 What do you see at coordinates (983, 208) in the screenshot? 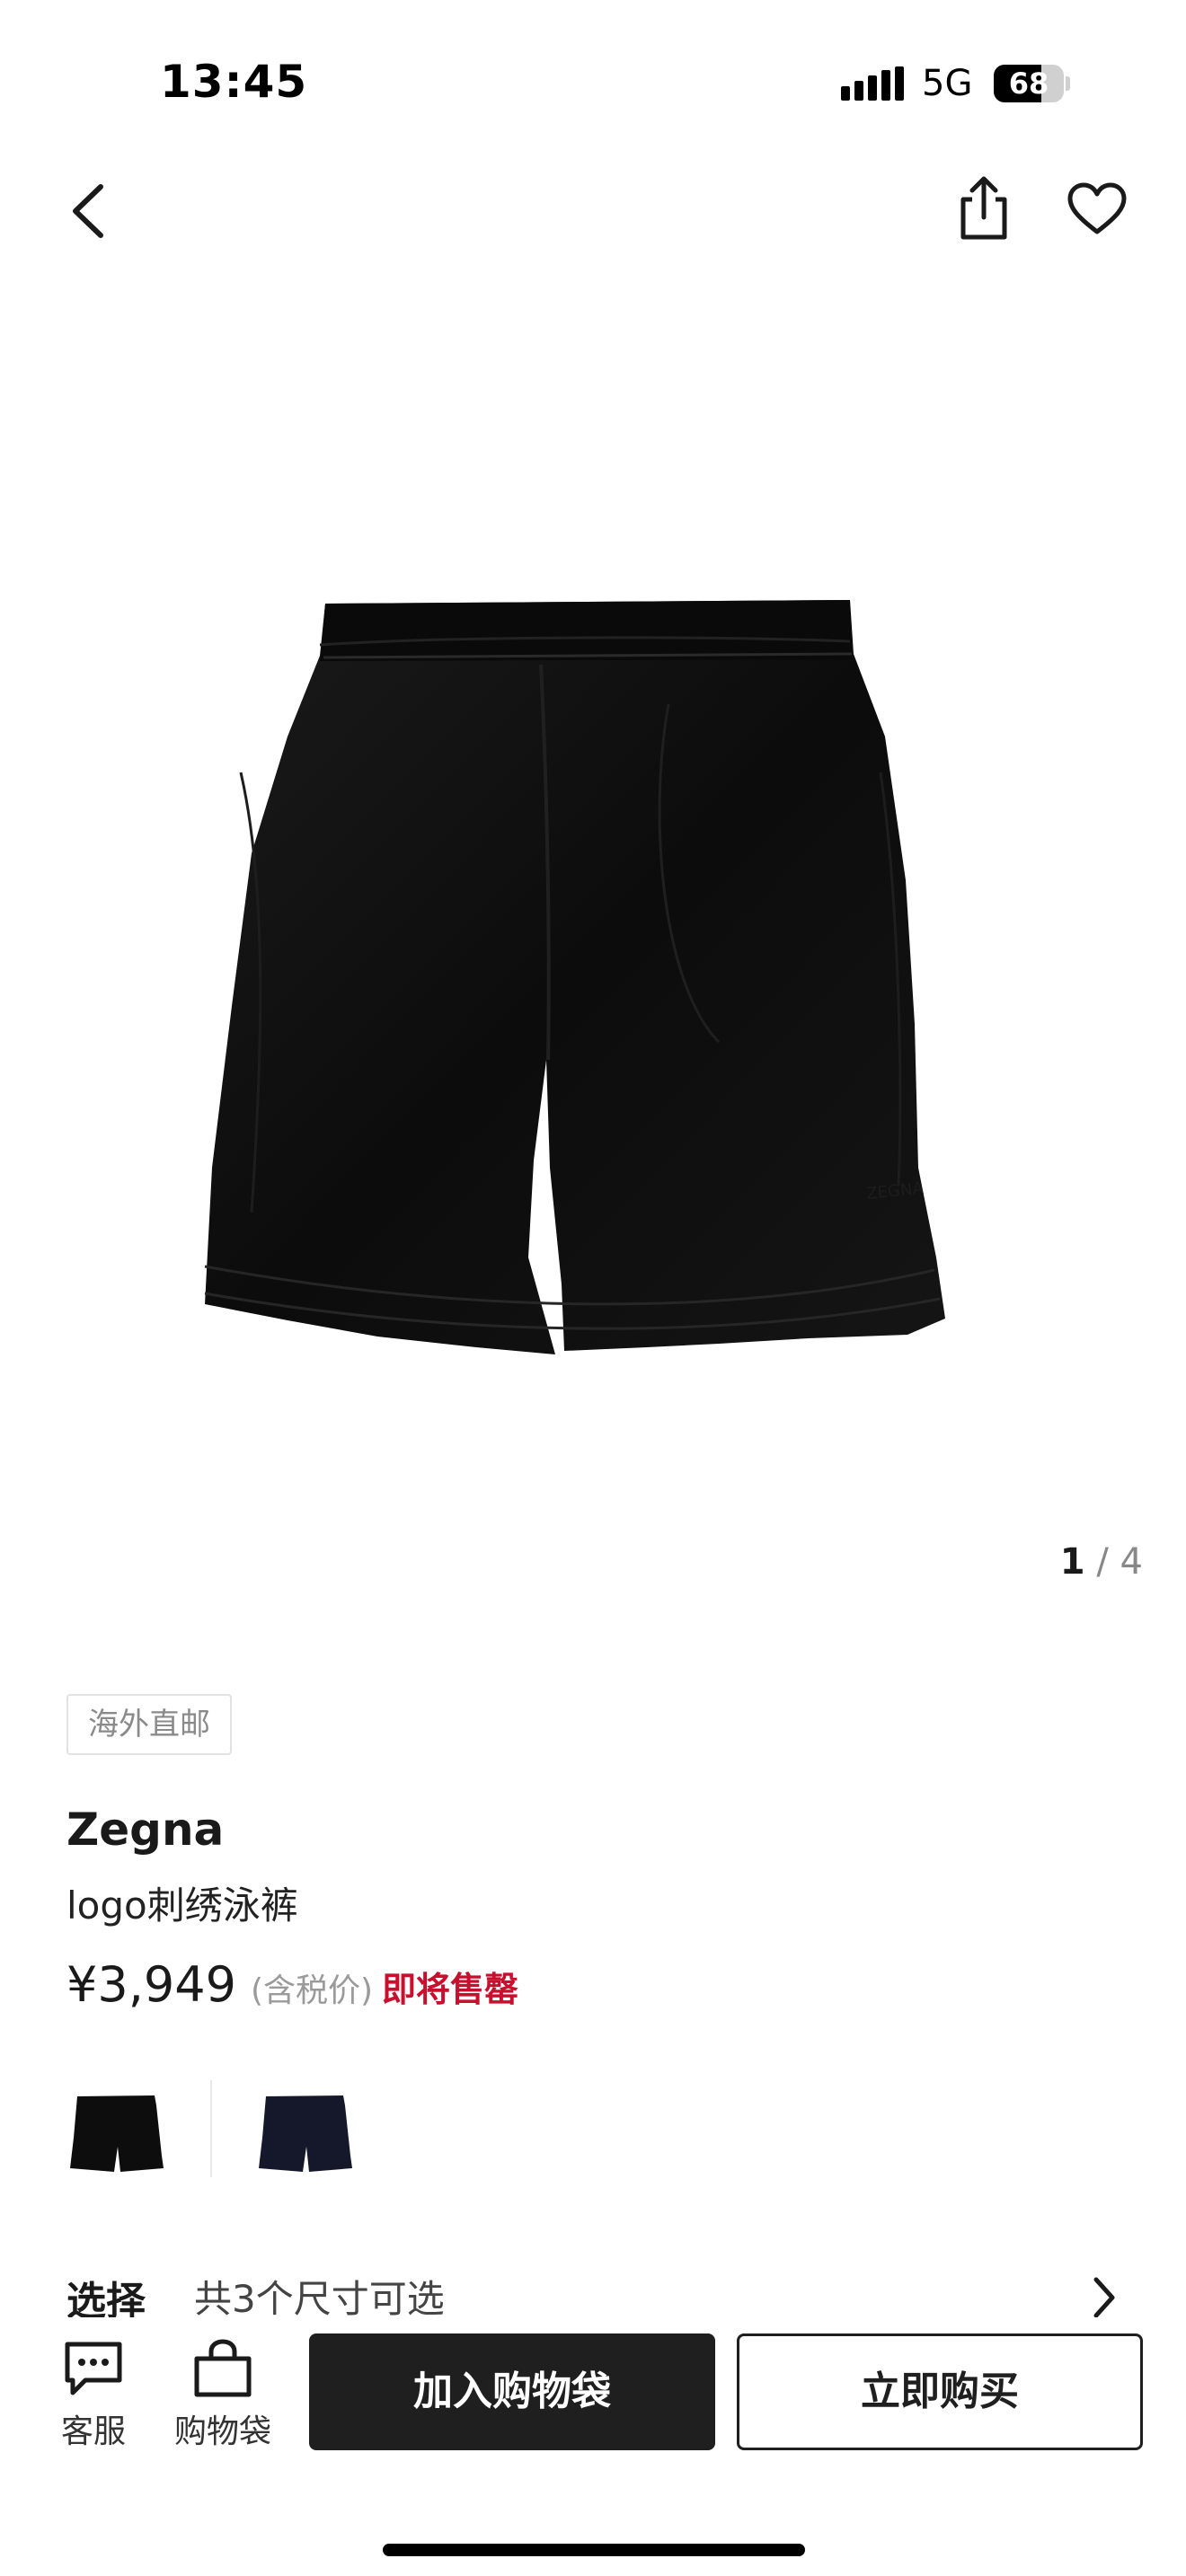
I see `share-icon` at bounding box center [983, 208].